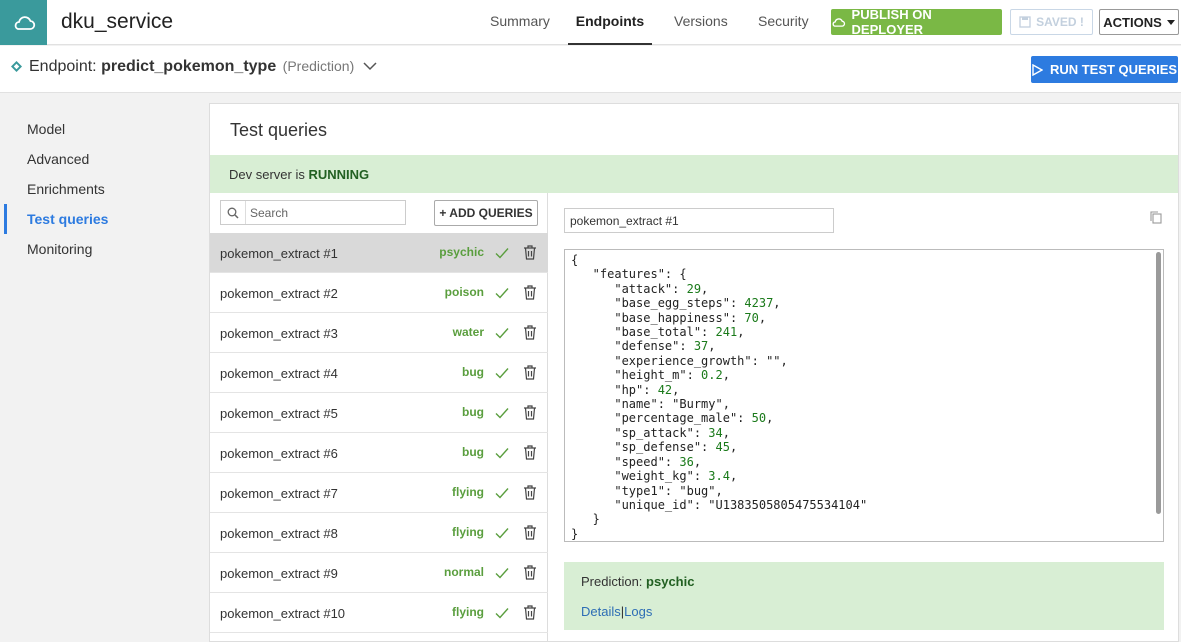  Describe the element at coordinates (66, 189) in the screenshot. I see `nav-item-enrichments: Enrichments` at that location.